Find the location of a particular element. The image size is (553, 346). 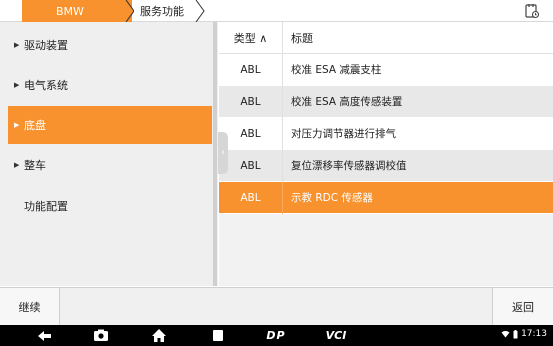

breadcrumb-item-service: 服务功能 is located at coordinates (165, 11).